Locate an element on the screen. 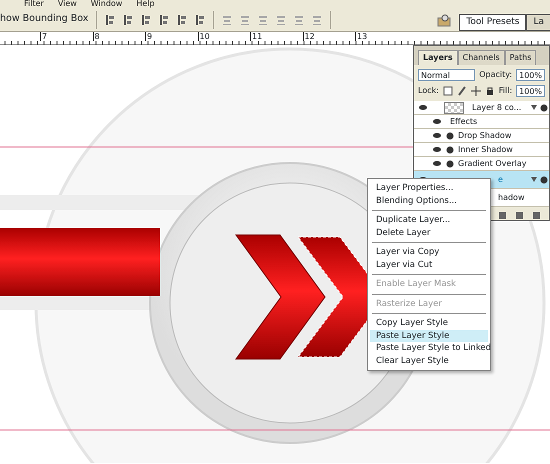 The width and height of the screenshot is (550, 464). ruler-number: 7 is located at coordinates (44, 36).